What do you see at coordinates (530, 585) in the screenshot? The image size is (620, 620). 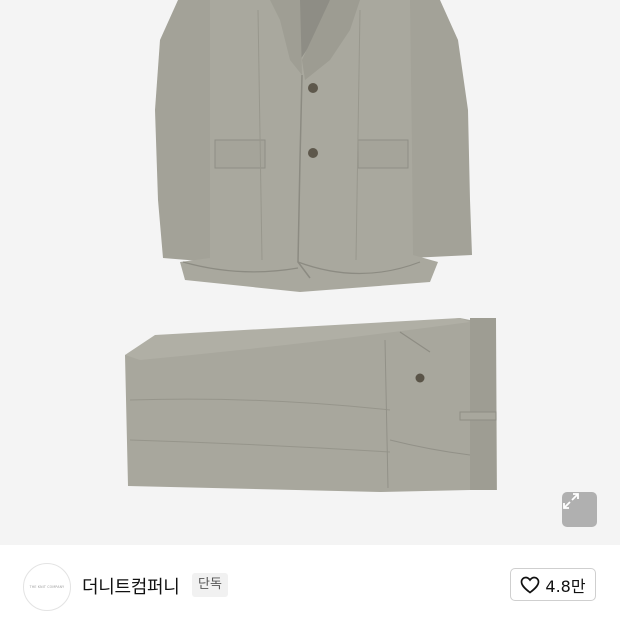 I see `heart-icon` at bounding box center [530, 585].